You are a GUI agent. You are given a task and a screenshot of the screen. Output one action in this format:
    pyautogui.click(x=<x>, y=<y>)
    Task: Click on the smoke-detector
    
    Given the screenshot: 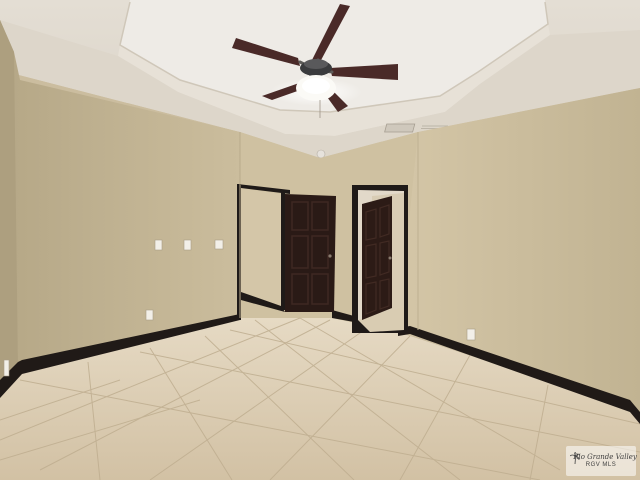 What is the action you would take?
    pyautogui.click(x=321, y=154)
    